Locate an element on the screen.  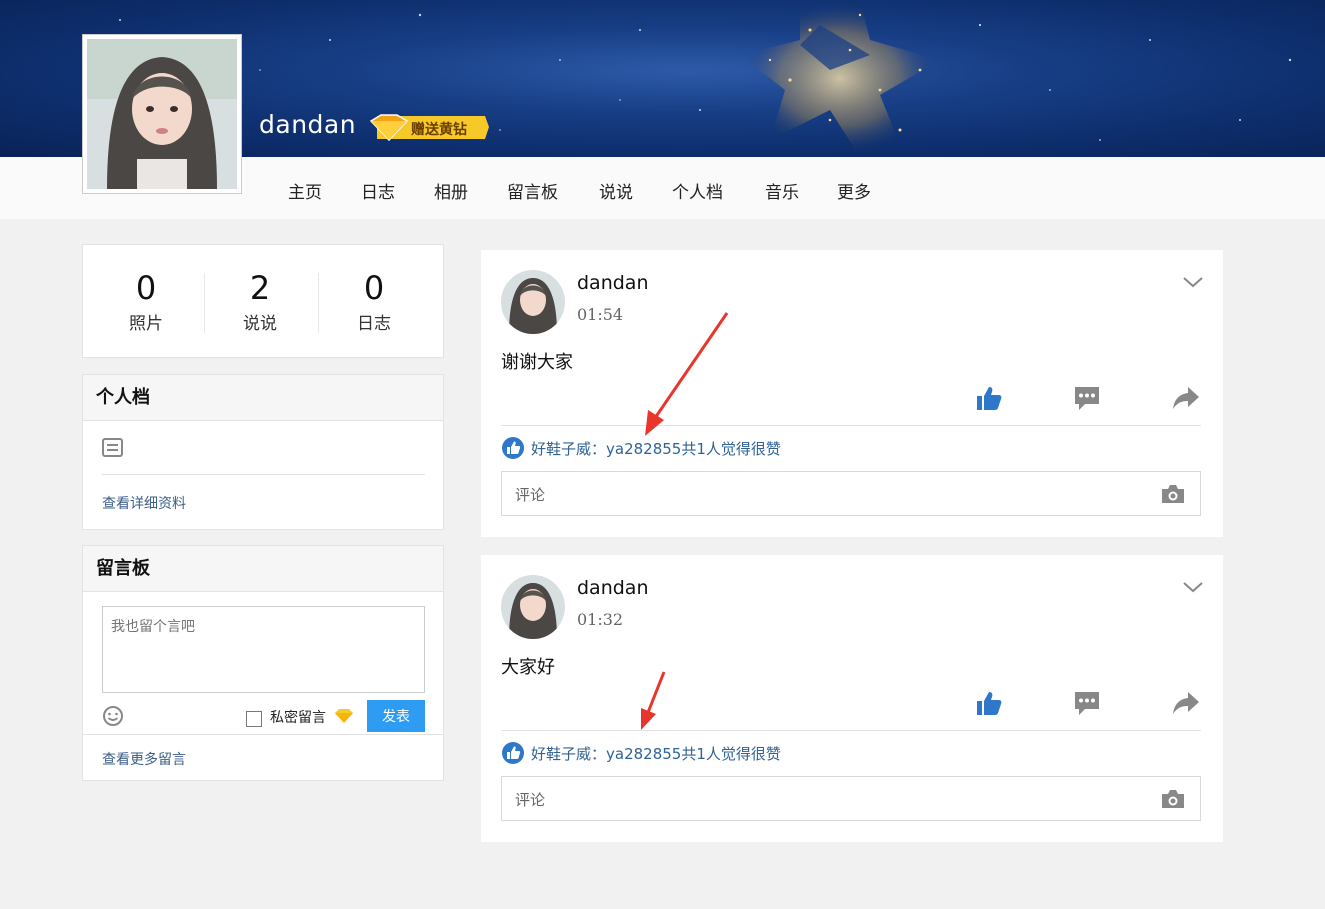
nav-item-profile: 个人档 is located at coordinates (697, 190).